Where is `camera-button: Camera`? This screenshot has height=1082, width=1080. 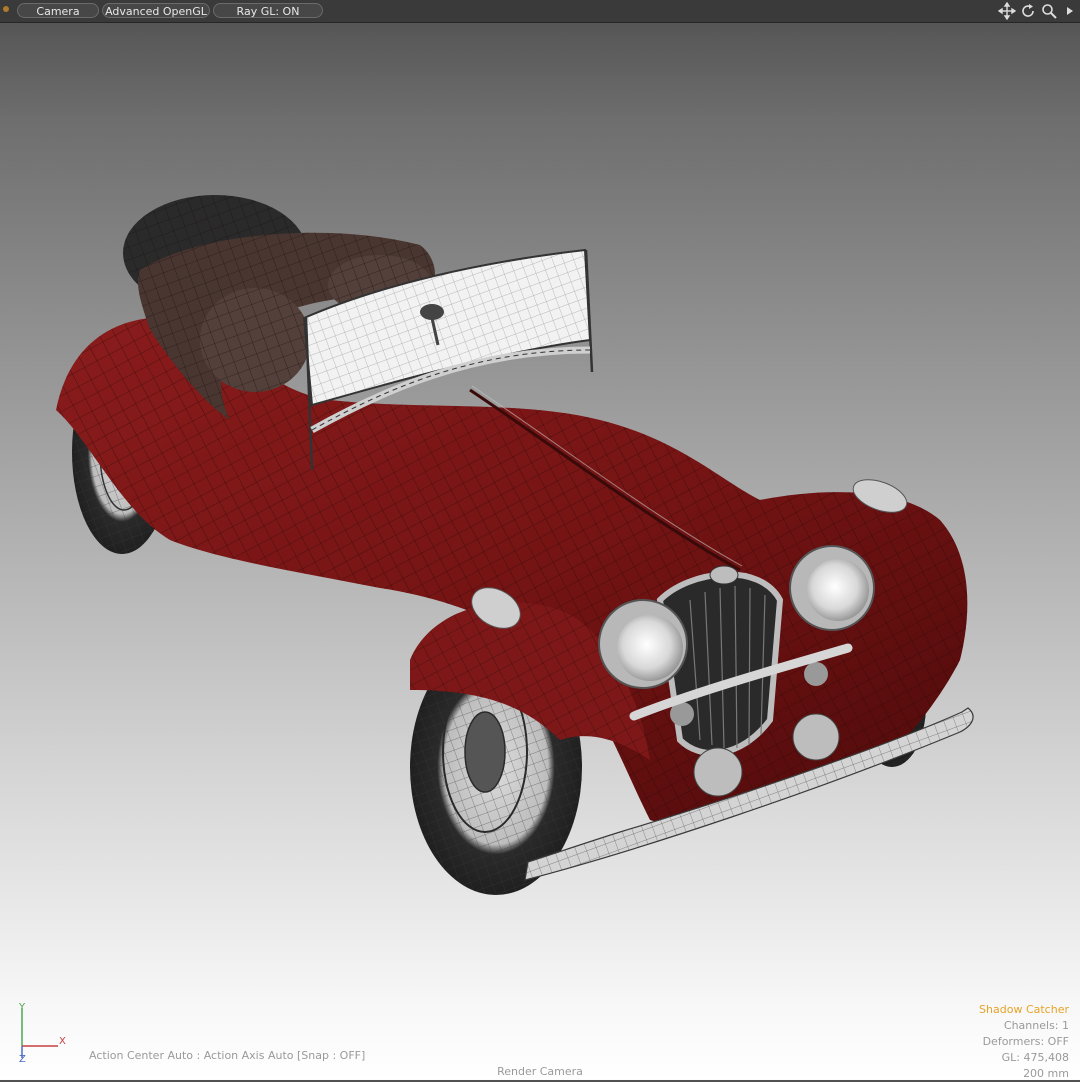 camera-button: Camera is located at coordinates (58, 10).